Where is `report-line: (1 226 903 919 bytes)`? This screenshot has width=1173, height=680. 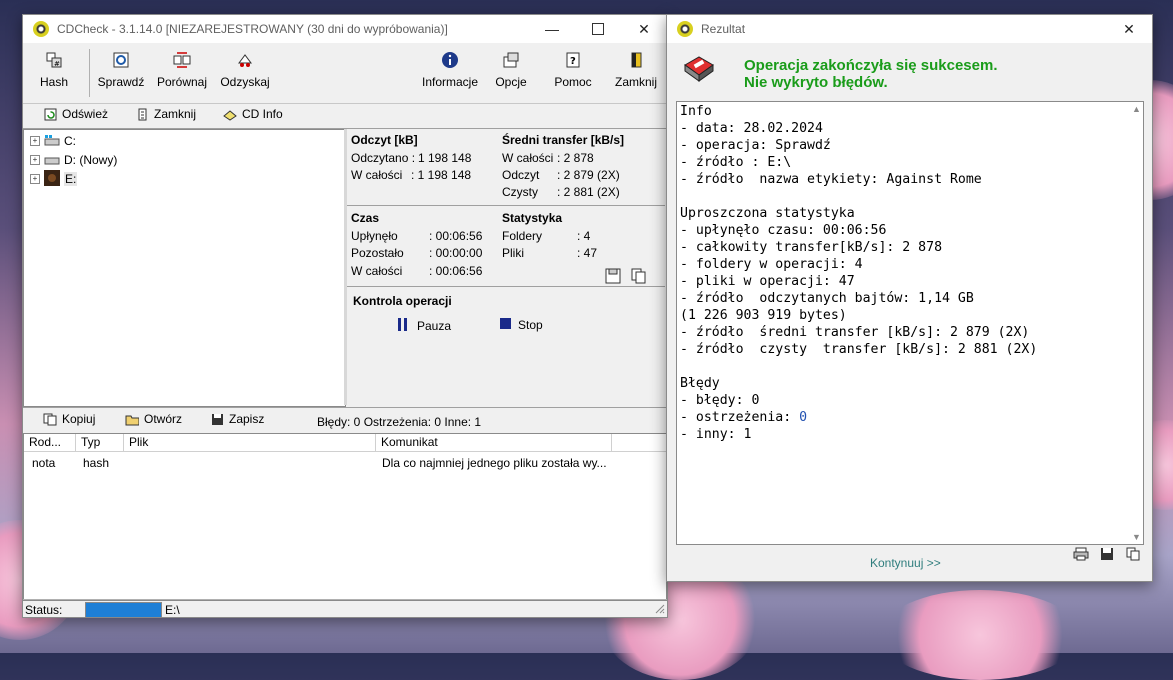
report-line: (1 226 903 919 bytes) is located at coordinates (763, 315).